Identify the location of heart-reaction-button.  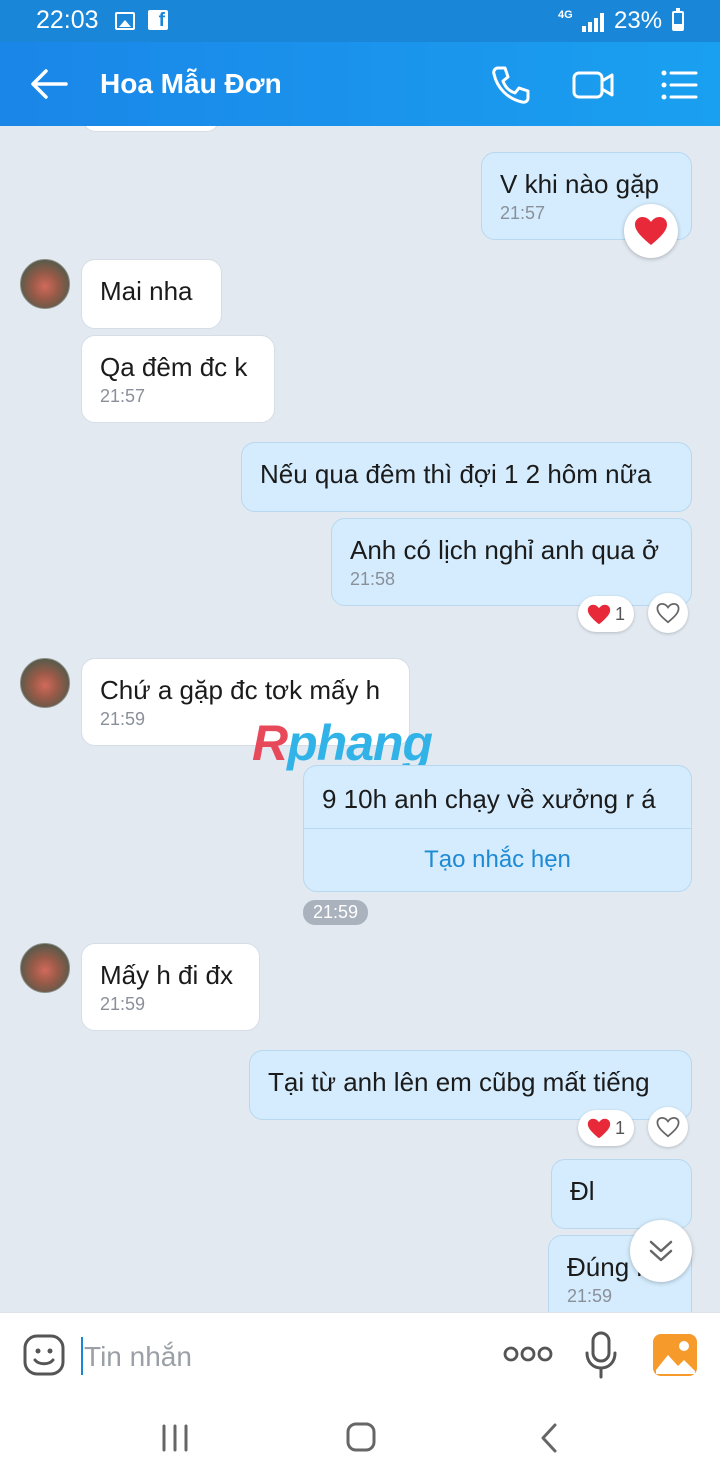
(651, 231).